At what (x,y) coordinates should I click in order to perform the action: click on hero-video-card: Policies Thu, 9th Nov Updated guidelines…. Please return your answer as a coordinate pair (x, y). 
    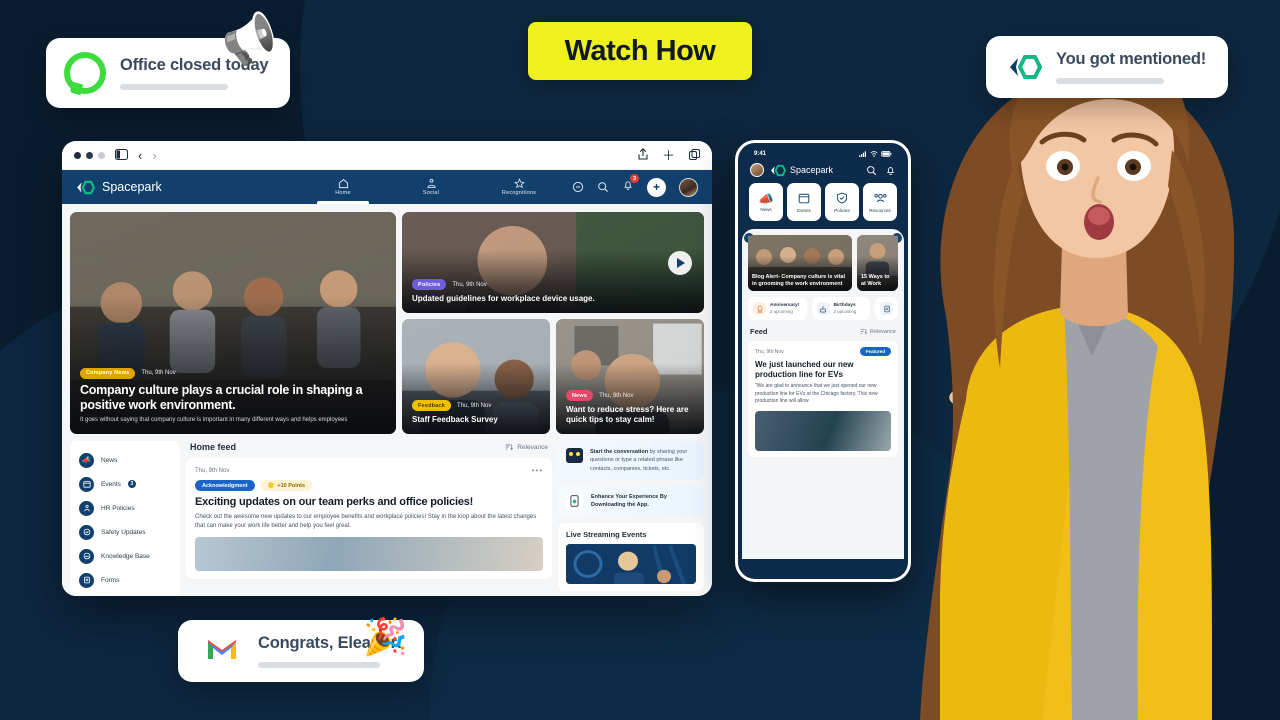
    Looking at the image, I should click on (553, 262).